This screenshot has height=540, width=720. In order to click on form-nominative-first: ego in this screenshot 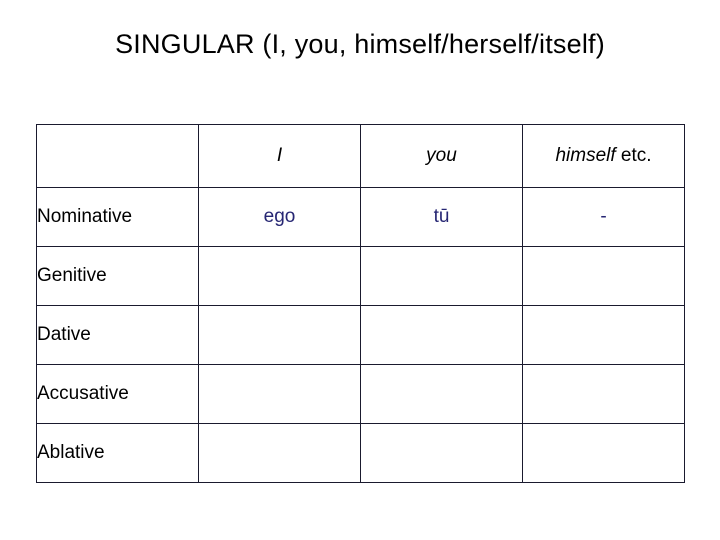, I will do `click(279, 217)`.